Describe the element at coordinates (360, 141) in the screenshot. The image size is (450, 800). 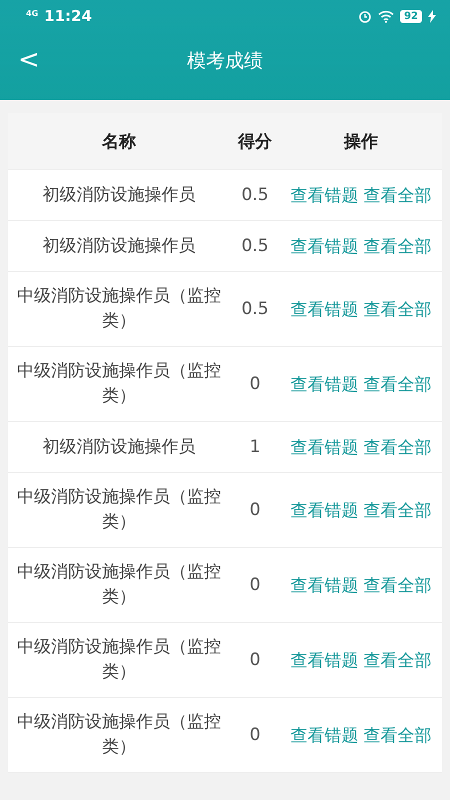
I see `column-header: 操作` at that location.